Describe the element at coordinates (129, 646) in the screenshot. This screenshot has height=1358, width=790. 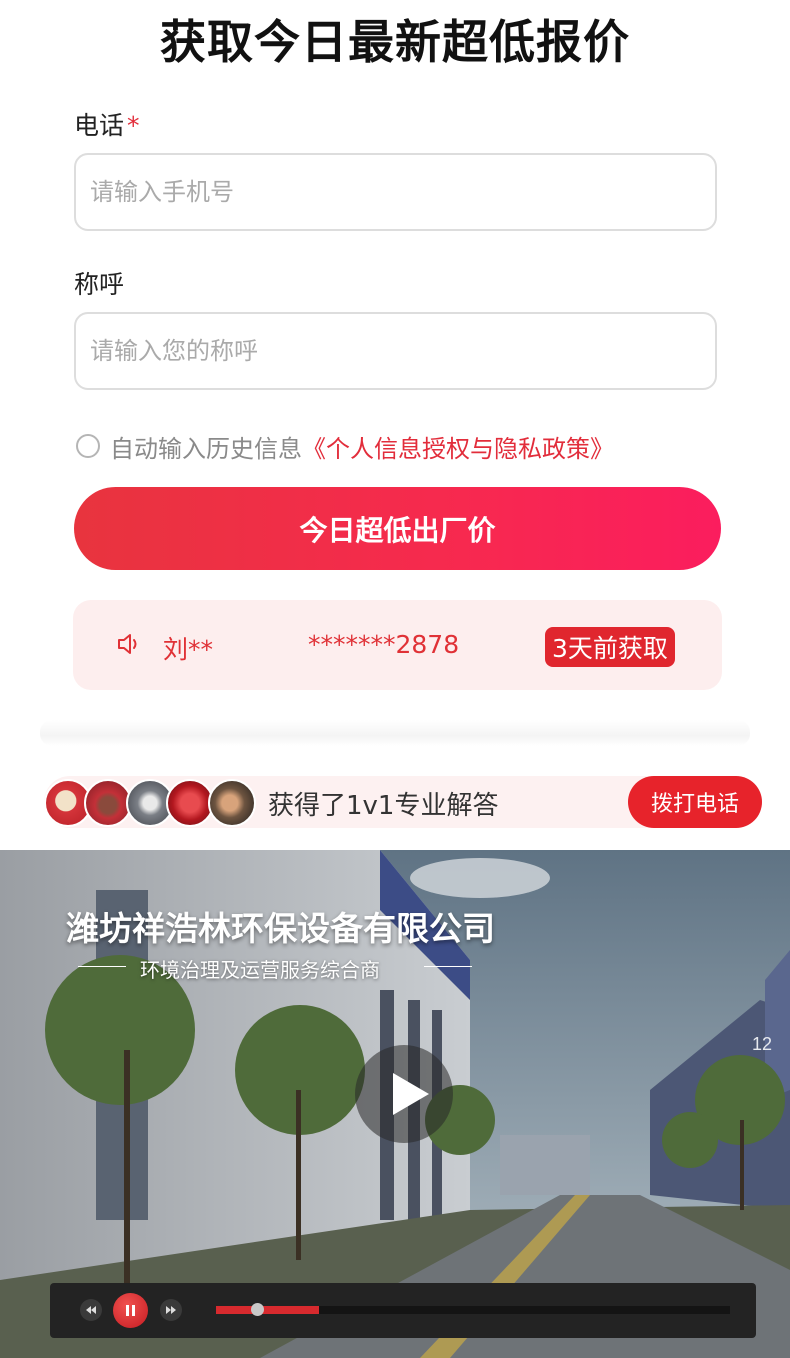
I see `speaker-icon` at that location.